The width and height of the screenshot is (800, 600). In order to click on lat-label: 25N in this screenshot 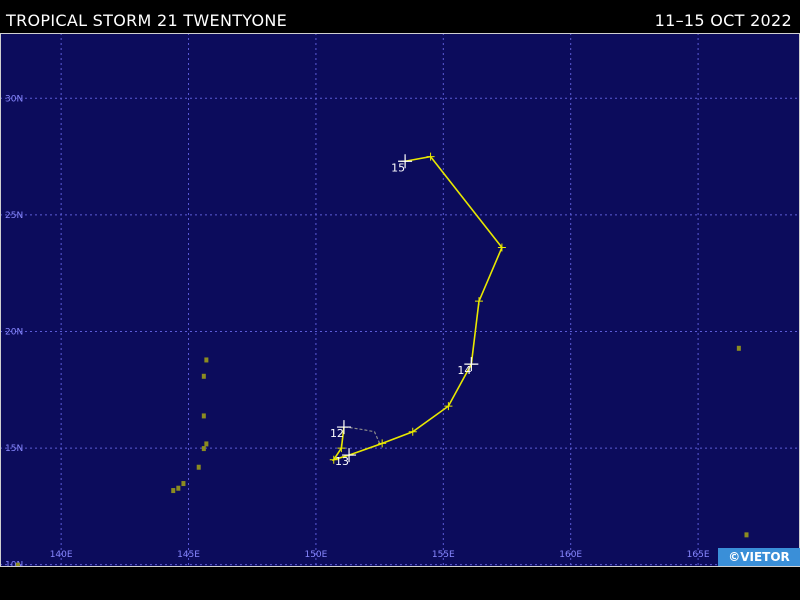, I will do `click(14, 216)`.